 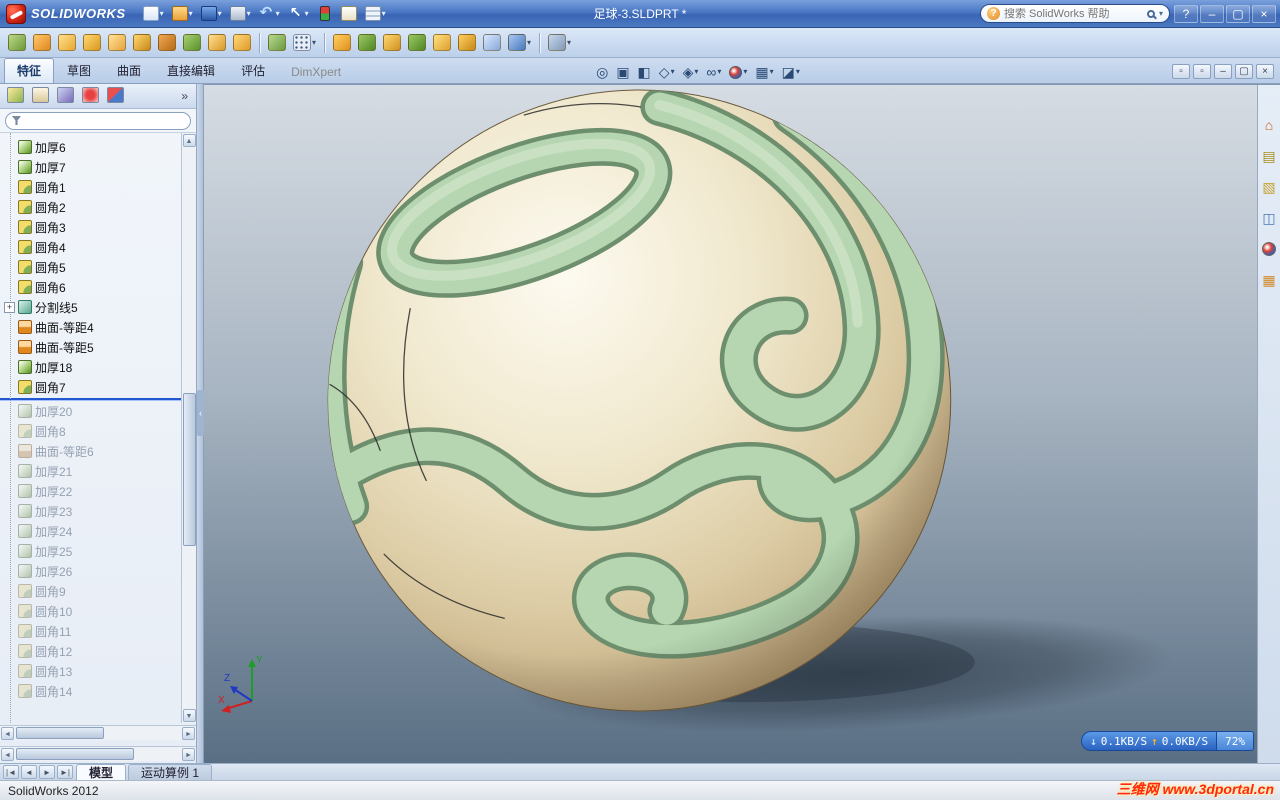 I want to click on options-button: ▾, so click(x=375, y=13).